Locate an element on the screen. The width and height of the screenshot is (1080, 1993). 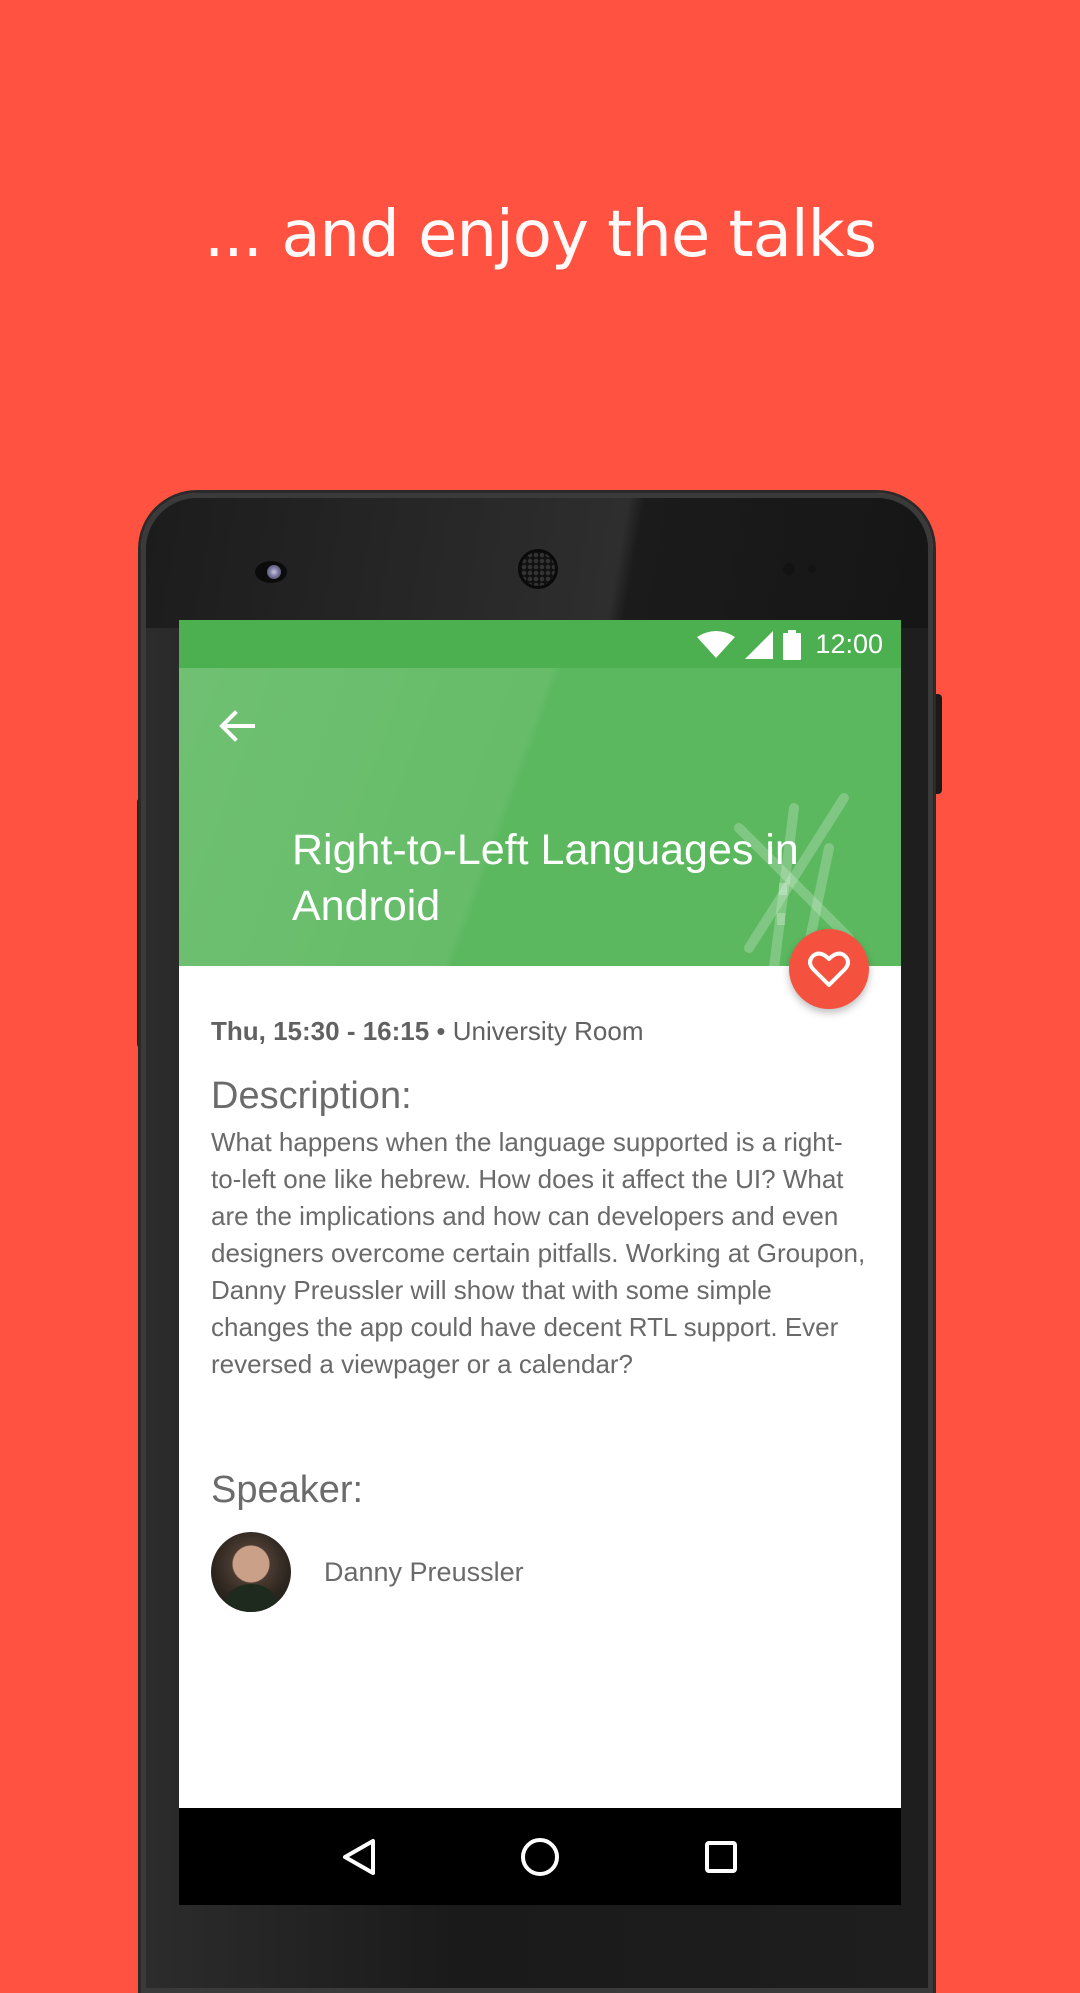
promo-headline: ... and enjoy the talks is located at coordinates (540, 235).